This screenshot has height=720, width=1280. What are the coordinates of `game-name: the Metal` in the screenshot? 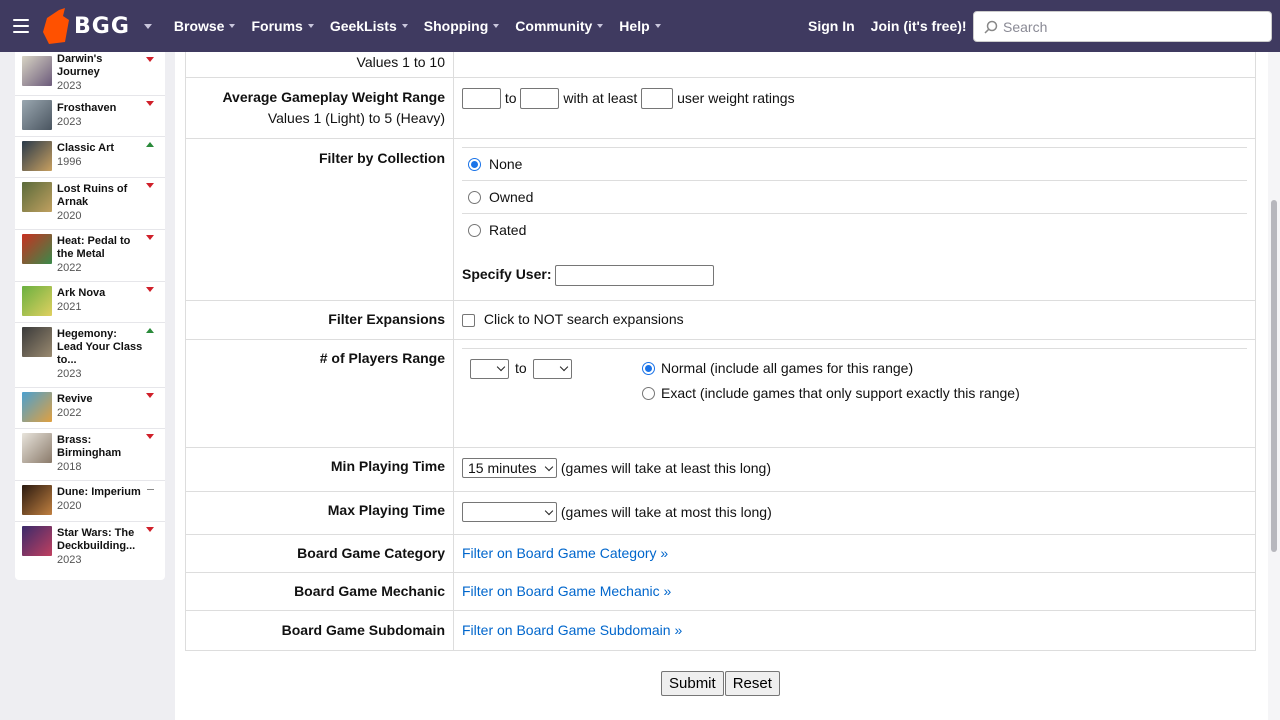 It's located at (107, 254).